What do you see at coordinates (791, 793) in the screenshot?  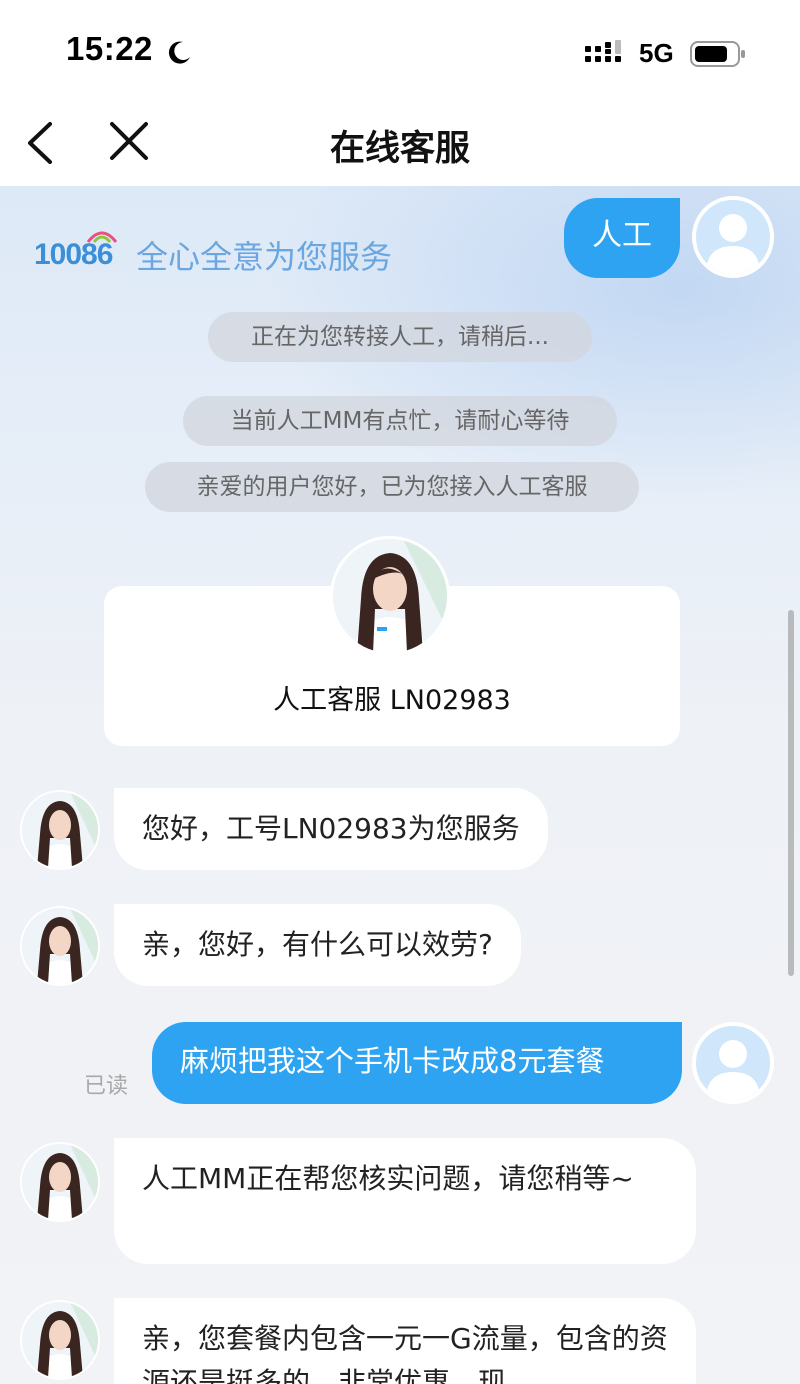 I see `scrollbar` at bounding box center [791, 793].